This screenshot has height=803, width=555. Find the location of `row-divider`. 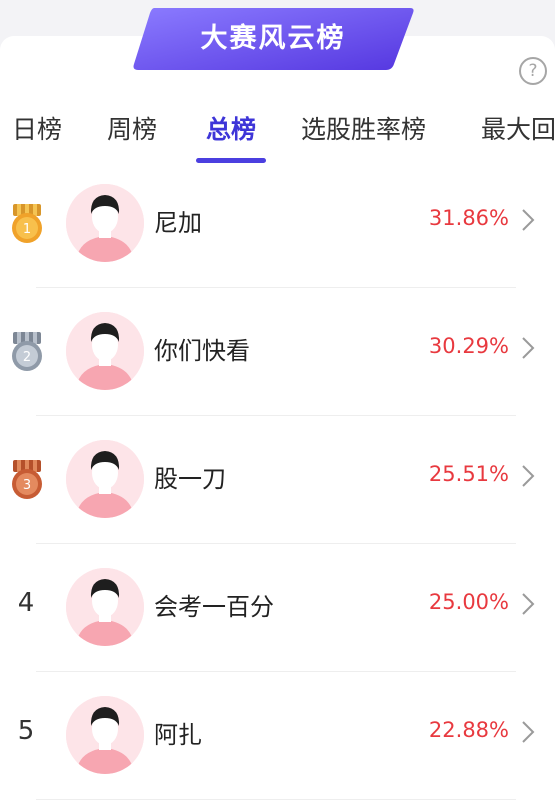

row-divider is located at coordinates (276, 799).